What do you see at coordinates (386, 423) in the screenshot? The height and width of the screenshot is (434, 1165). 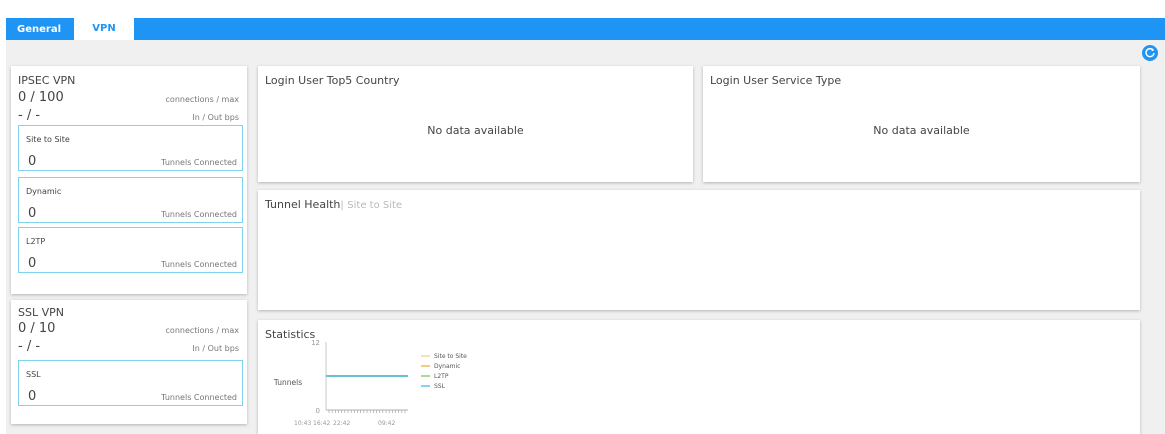 I see `x-tick-label: 09:42` at bounding box center [386, 423].